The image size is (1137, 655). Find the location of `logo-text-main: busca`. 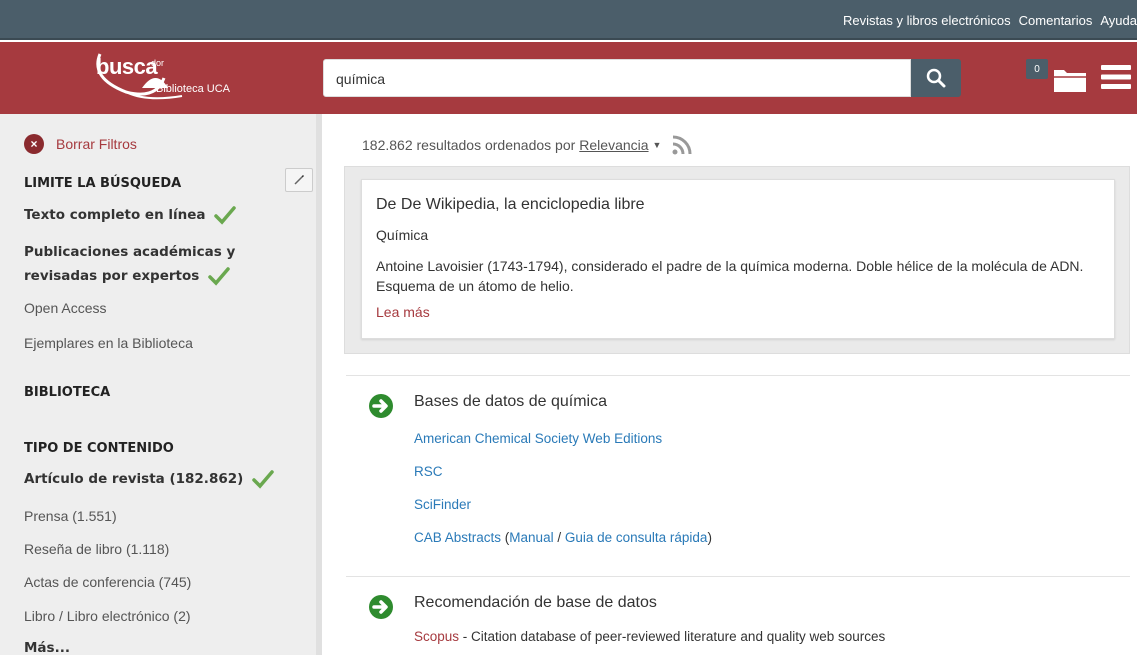

logo-text-main: busca is located at coordinates (127, 66).